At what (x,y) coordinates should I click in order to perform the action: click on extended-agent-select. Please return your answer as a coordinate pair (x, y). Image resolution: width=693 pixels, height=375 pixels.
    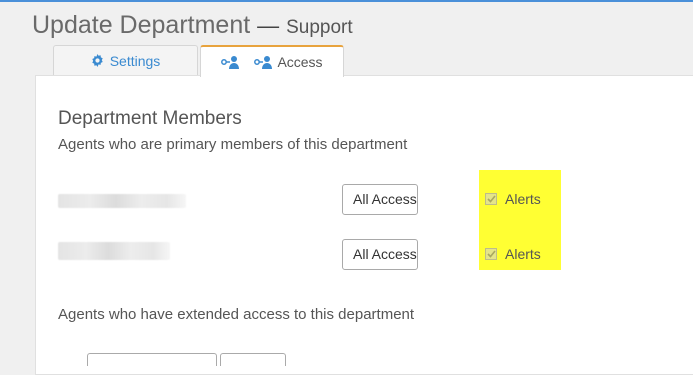
    Looking at the image, I should click on (152, 359).